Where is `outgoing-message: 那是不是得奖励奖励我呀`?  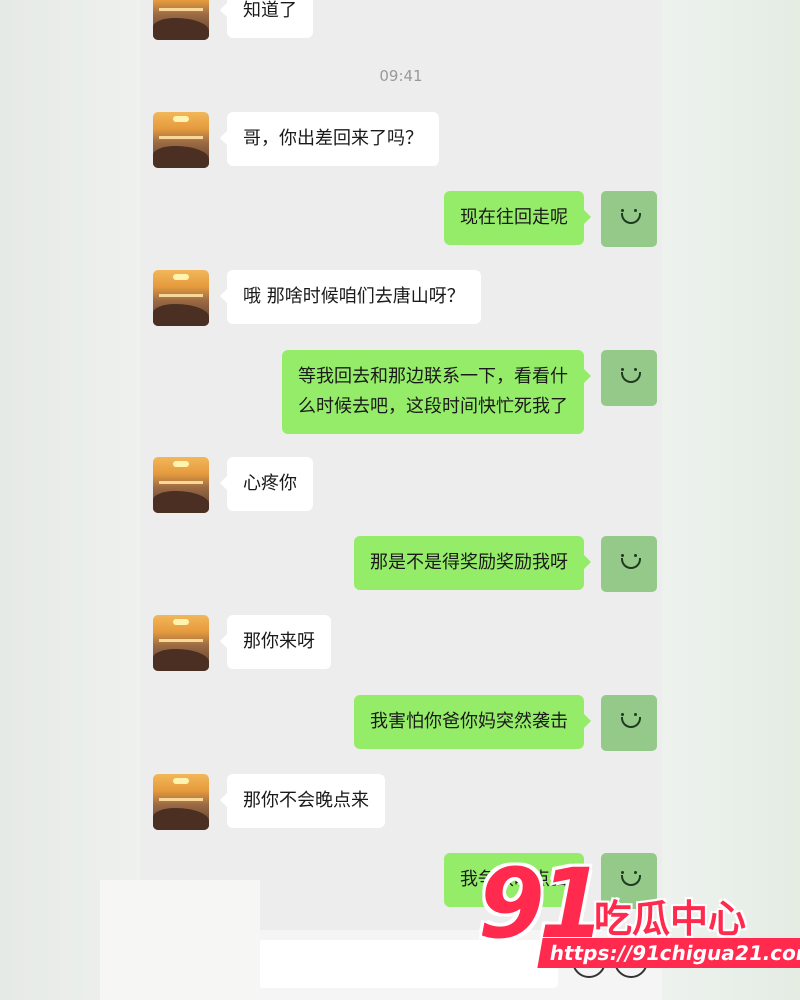
outgoing-message: 那是不是得奖励奖励我呀 is located at coordinates (472, 563).